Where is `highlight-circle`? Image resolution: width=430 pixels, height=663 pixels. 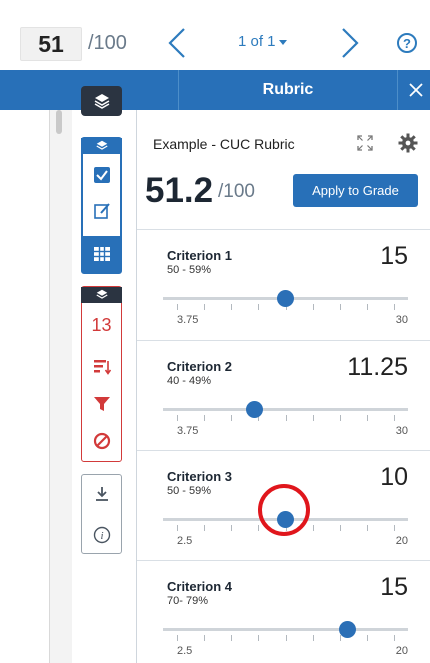 highlight-circle is located at coordinates (284, 510).